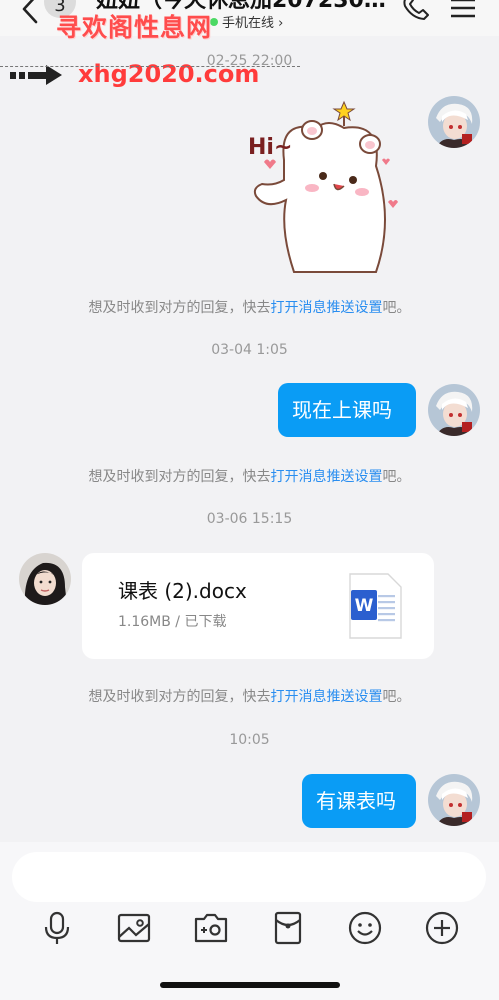  What do you see at coordinates (57, 928) in the screenshot?
I see `microphone-icon` at bounding box center [57, 928].